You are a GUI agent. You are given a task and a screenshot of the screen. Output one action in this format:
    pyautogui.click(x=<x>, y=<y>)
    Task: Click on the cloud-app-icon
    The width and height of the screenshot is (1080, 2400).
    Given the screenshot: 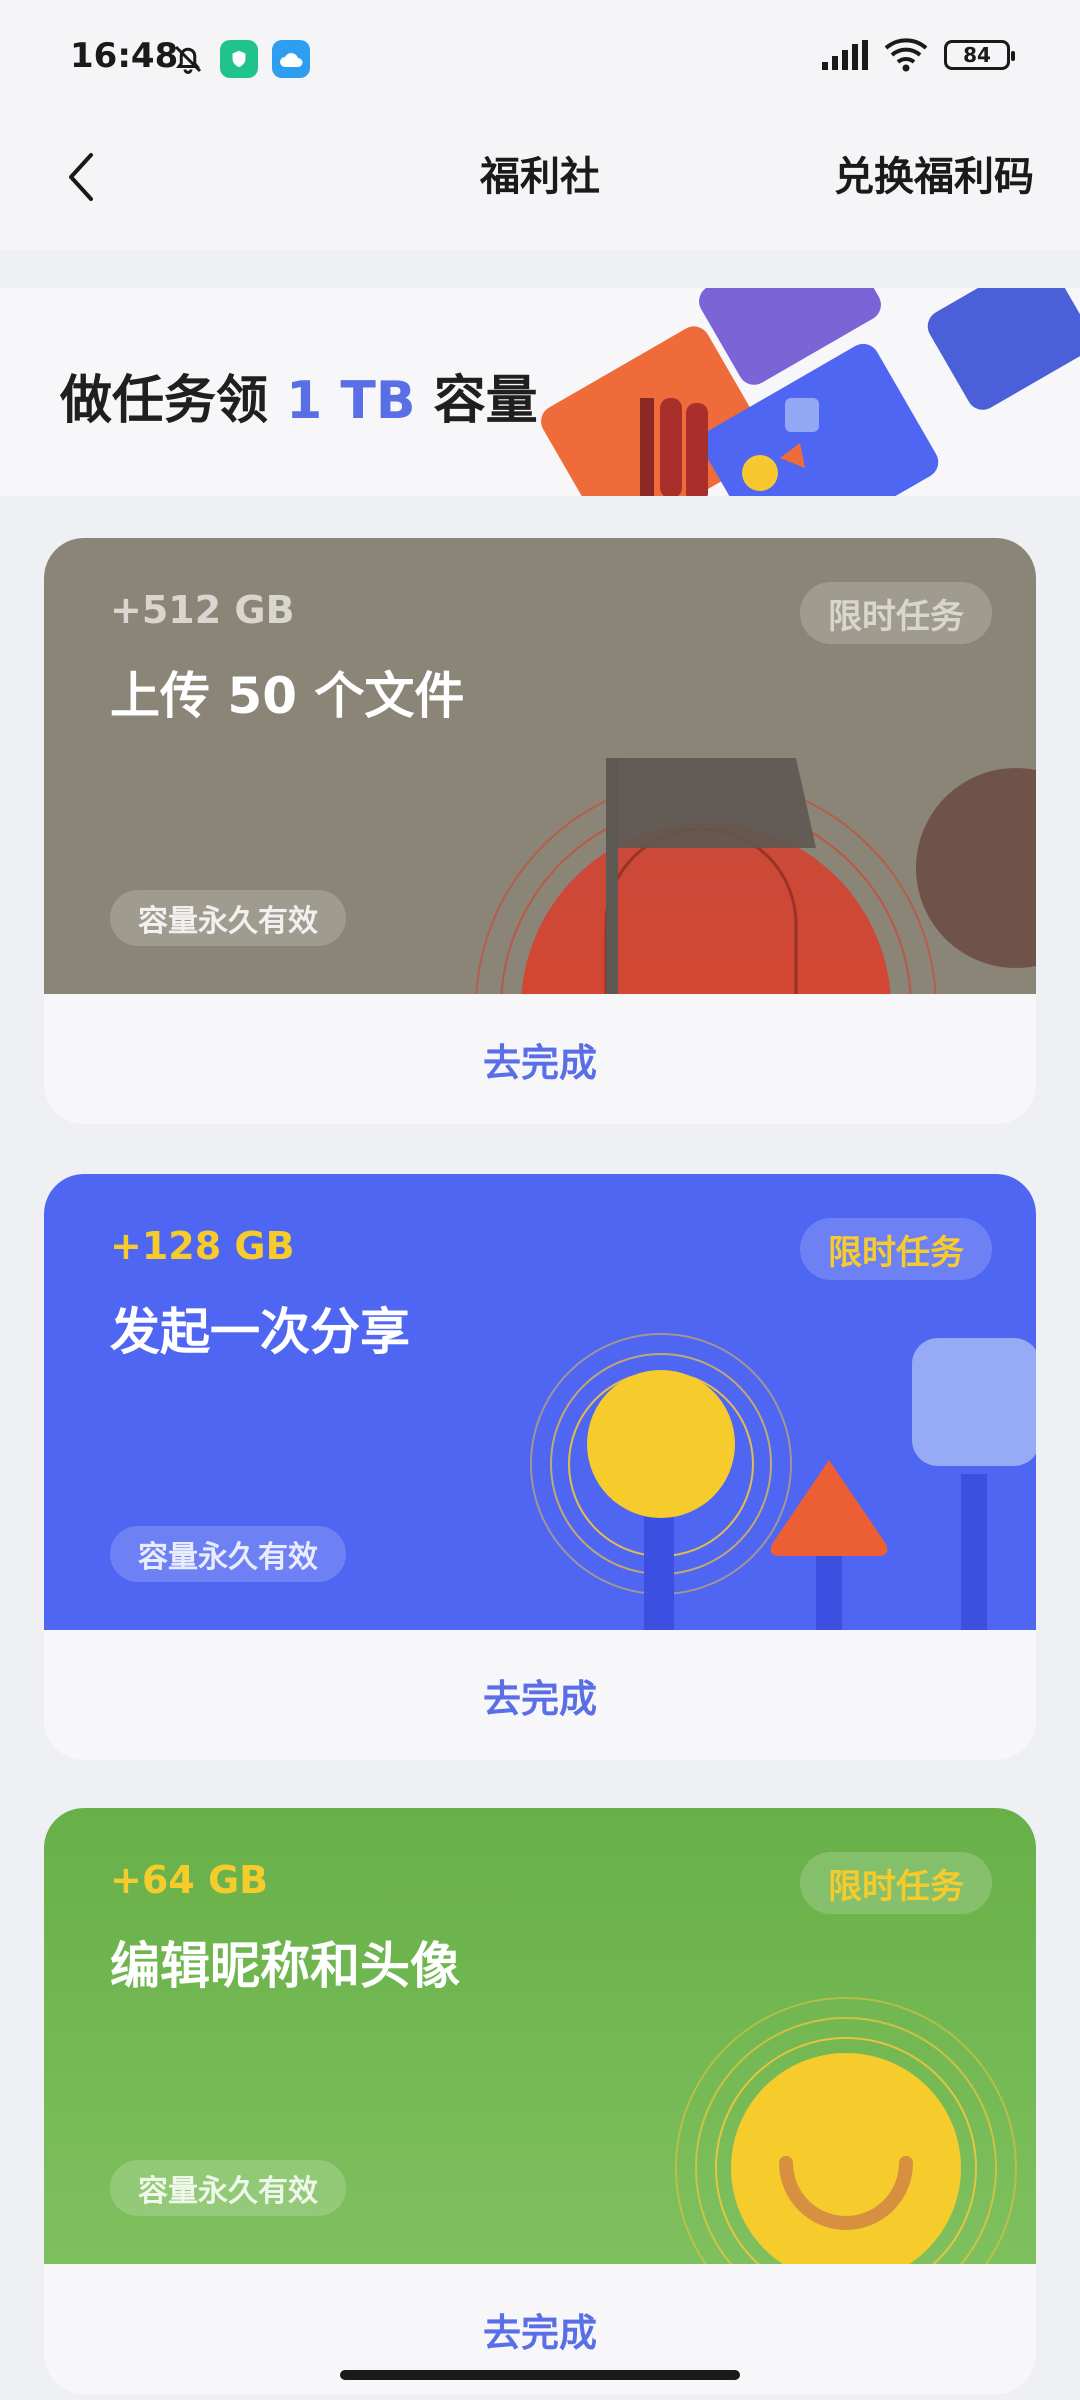 What is the action you would take?
    pyautogui.click(x=291, y=59)
    